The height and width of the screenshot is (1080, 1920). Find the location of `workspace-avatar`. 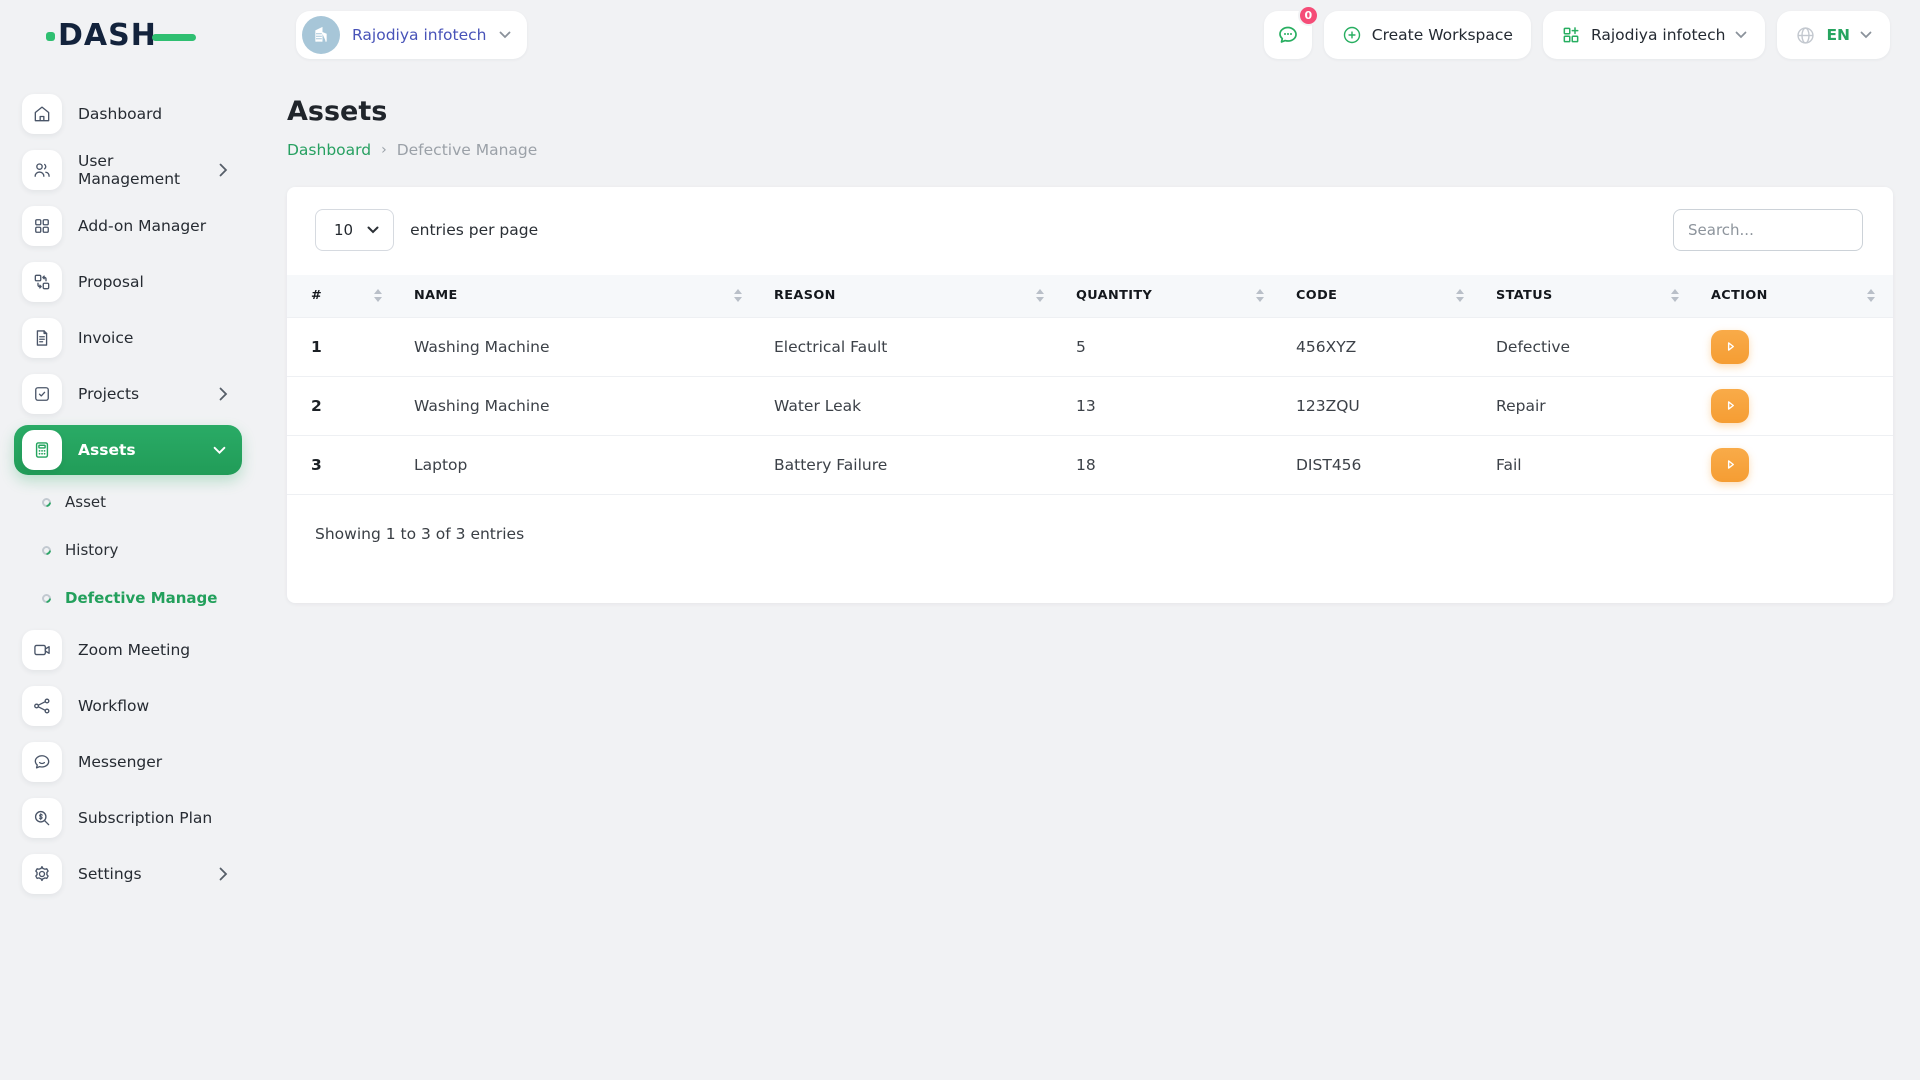

workspace-avatar is located at coordinates (321, 35).